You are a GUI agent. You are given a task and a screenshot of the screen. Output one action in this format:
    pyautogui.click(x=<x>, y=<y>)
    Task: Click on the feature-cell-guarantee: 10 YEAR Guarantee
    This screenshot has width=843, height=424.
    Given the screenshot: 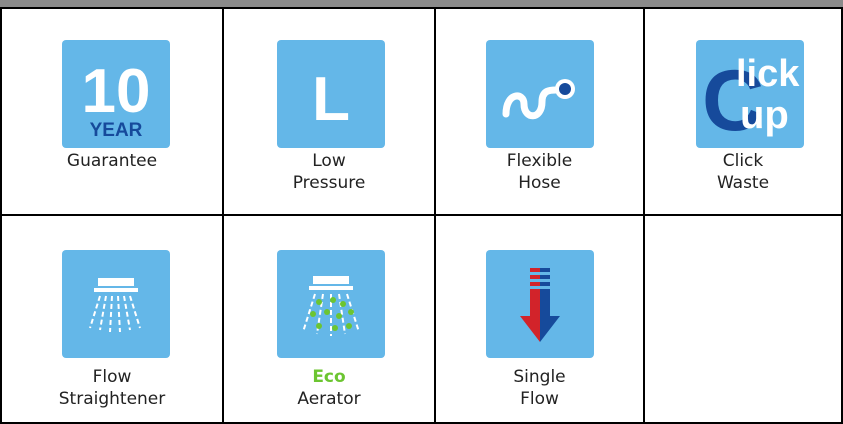 What is the action you would take?
    pyautogui.click(x=112, y=111)
    